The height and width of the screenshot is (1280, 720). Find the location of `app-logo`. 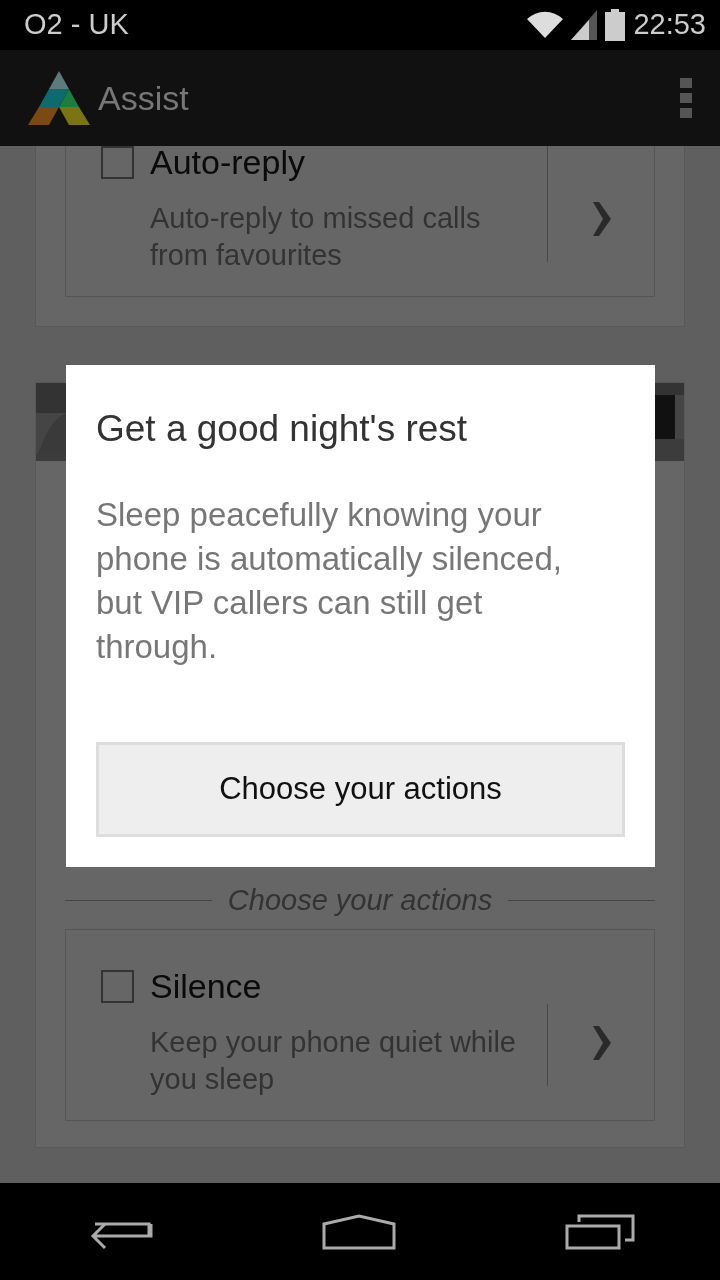

app-logo is located at coordinates (59, 98).